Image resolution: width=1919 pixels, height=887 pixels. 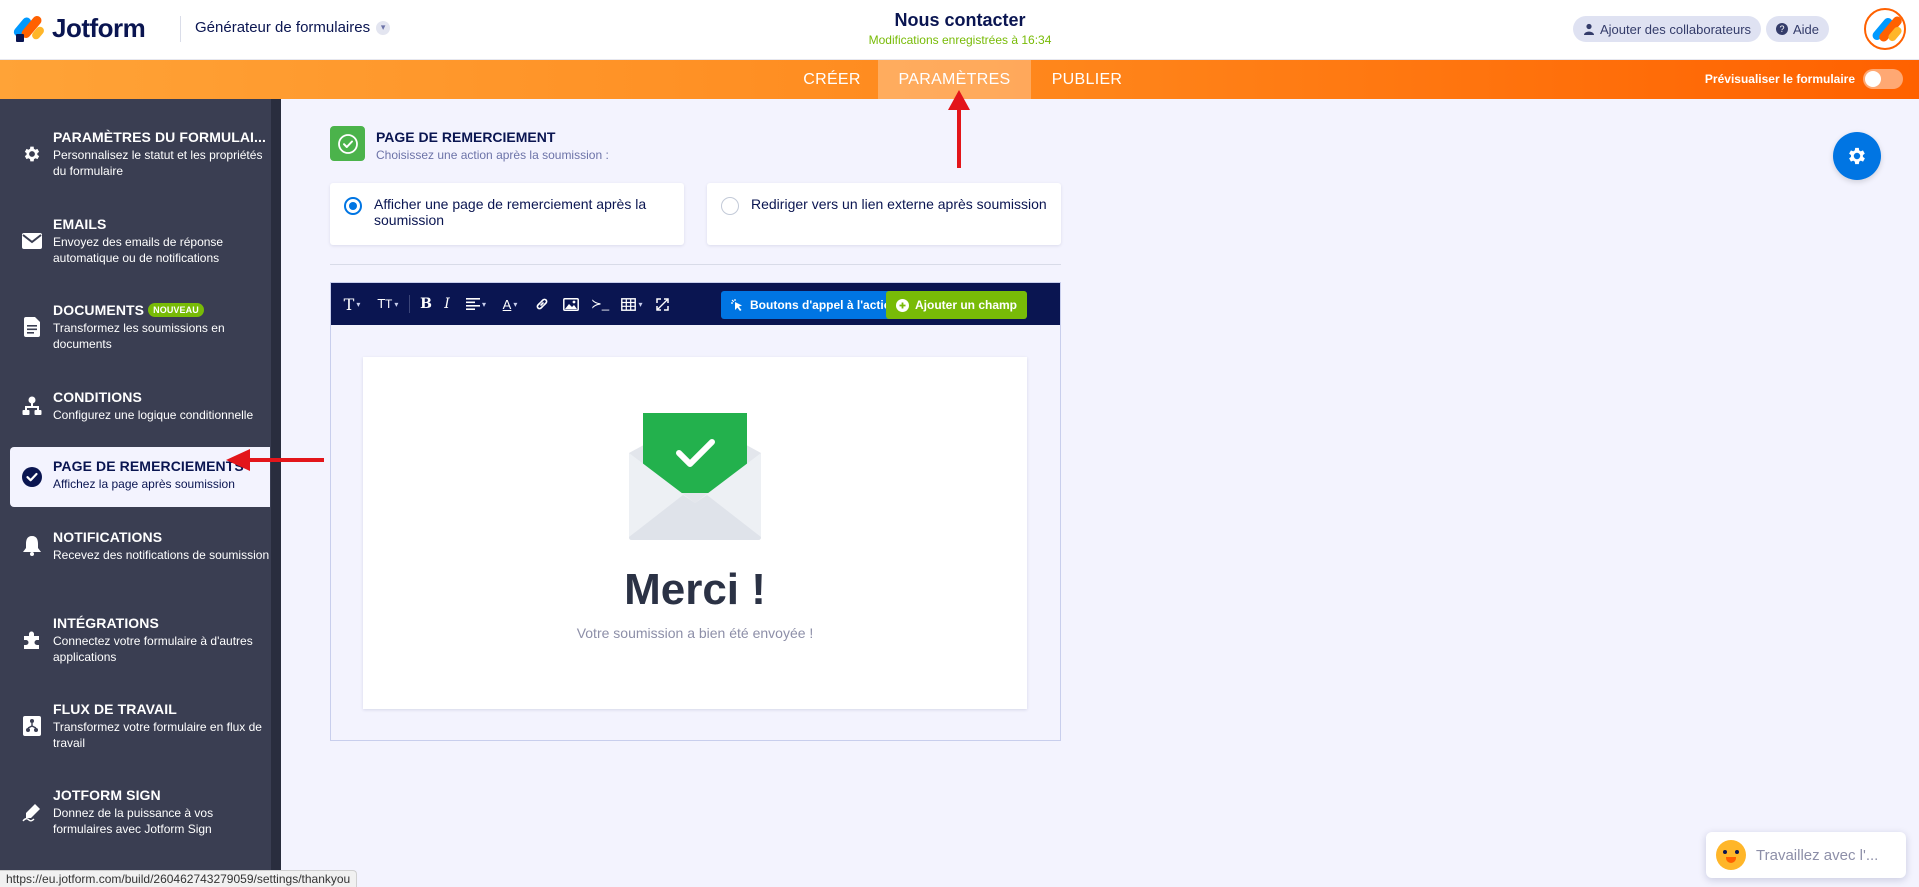 I want to click on toggle-knob, so click(x=1873, y=79).